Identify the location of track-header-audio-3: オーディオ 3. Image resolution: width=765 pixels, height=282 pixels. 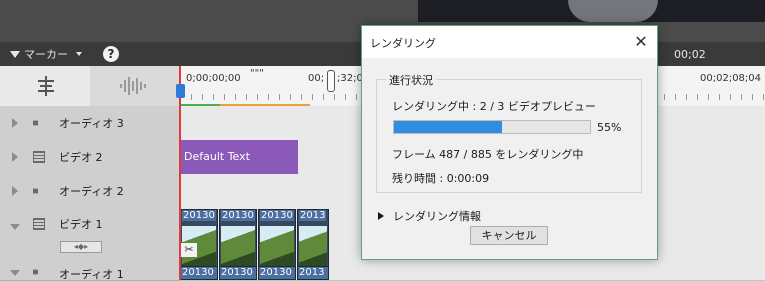
(90, 123).